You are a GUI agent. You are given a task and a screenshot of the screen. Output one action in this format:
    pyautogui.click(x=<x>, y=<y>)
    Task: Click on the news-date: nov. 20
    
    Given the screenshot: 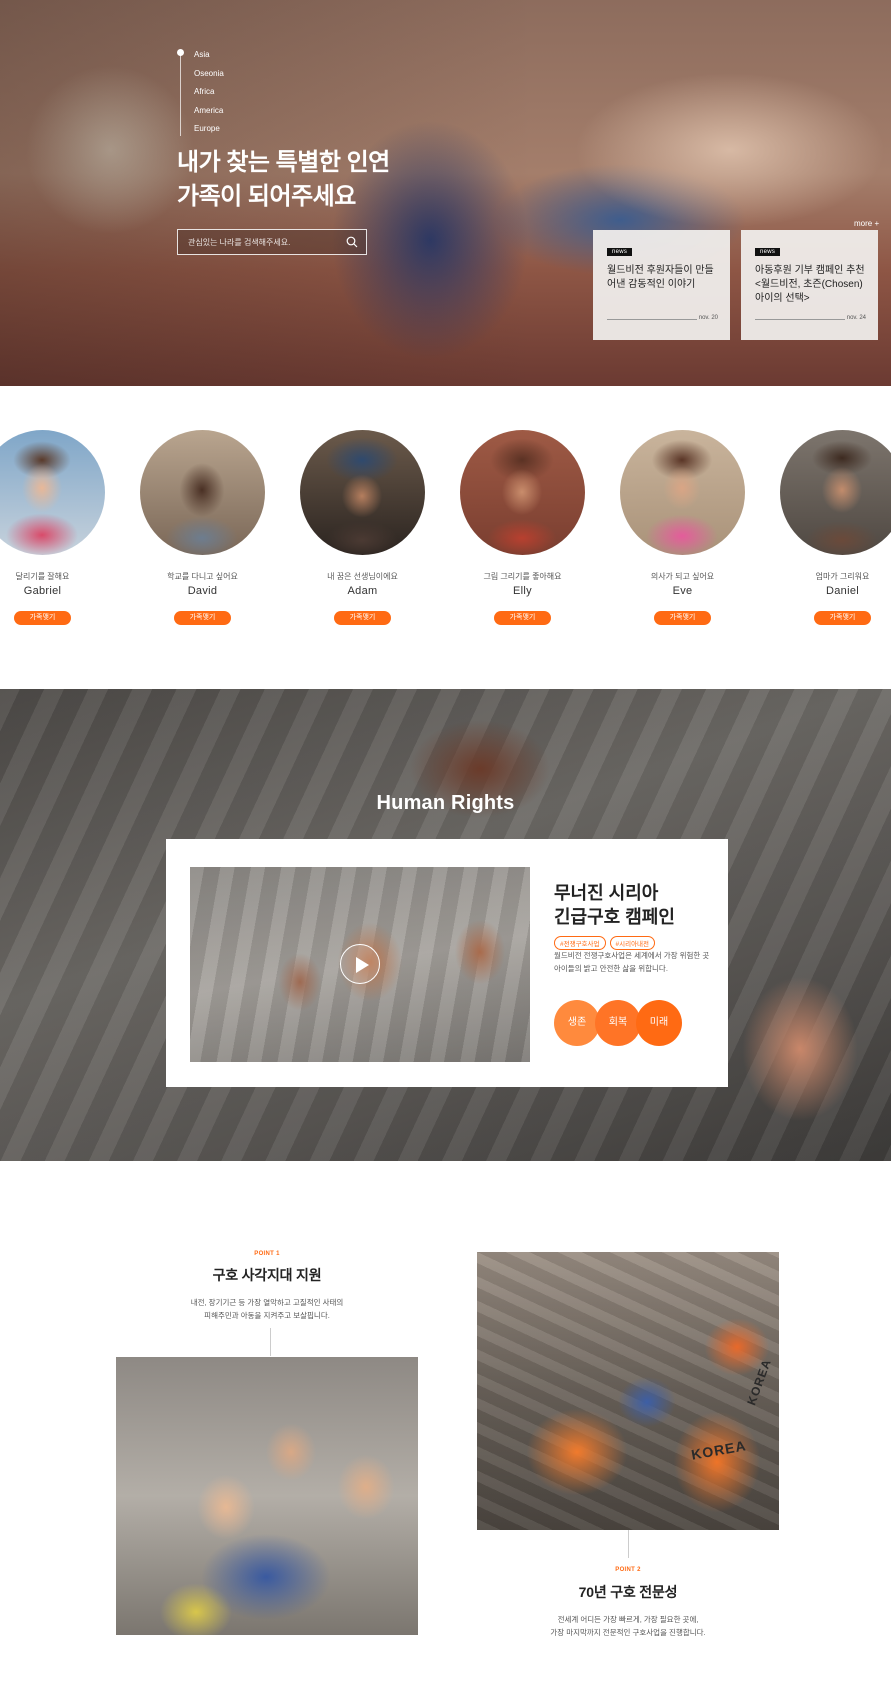 What is the action you would take?
    pyautogui.click(x=708, y=318)
    